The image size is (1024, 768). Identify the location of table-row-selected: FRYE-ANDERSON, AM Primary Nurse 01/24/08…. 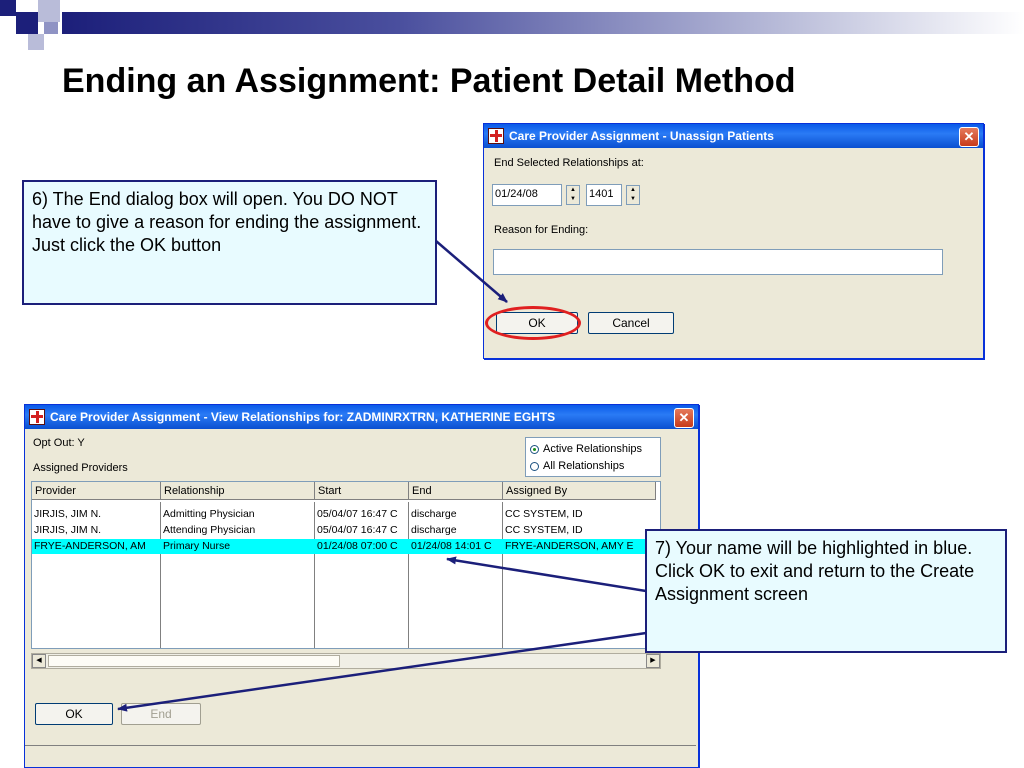
(344, 546).